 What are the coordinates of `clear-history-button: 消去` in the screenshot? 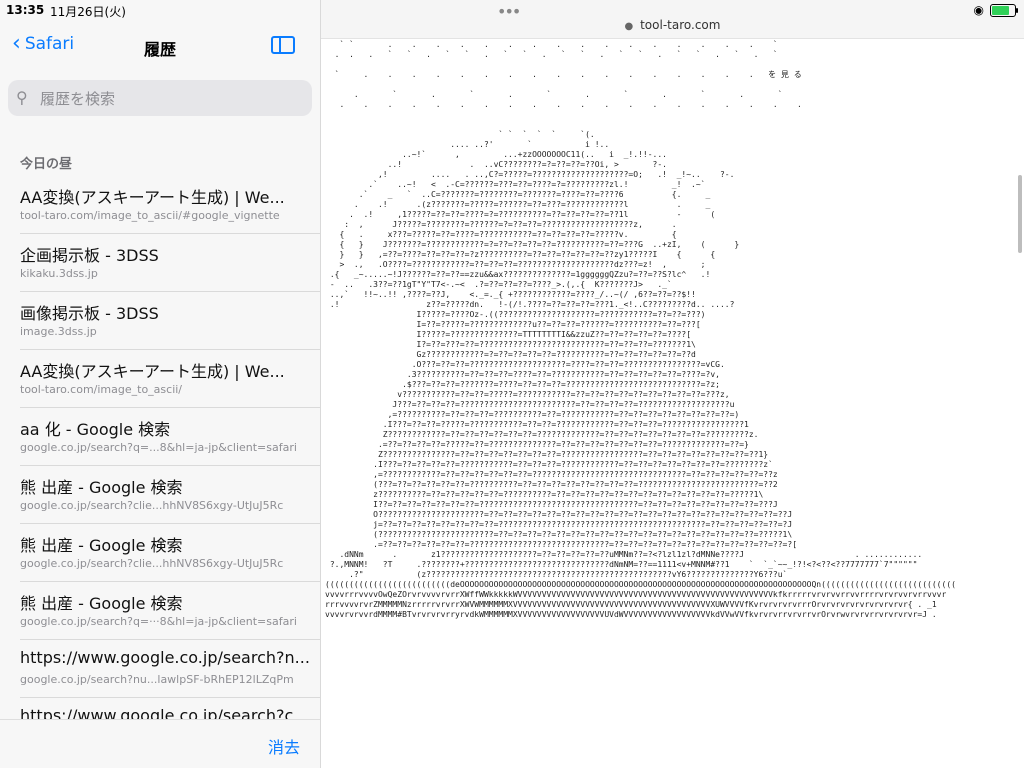 It's located at (284, 746).